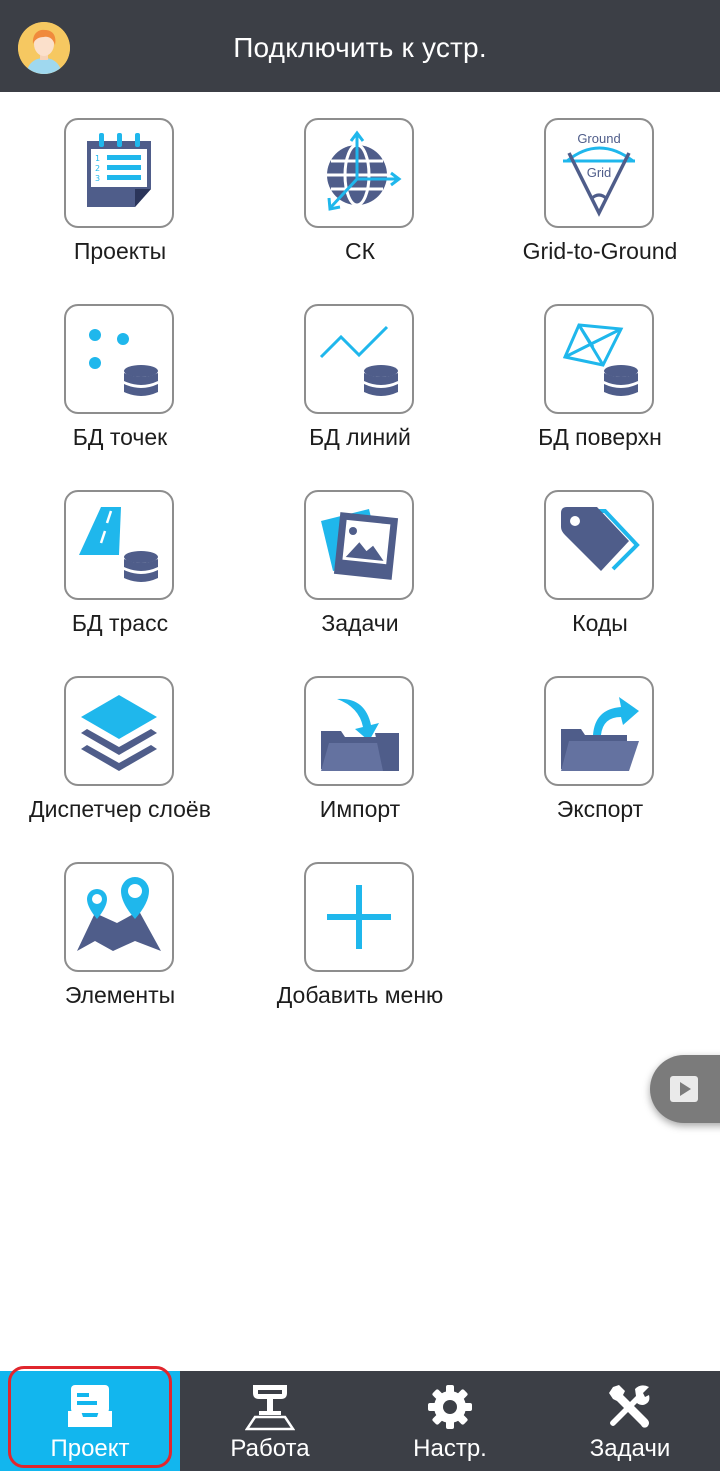 The height and width of the screenshot is (1471, 720). What do you see at coordinates (97, 158) in the screenshot?
I see `svg-text: 1` at bounding box center [97, 158].